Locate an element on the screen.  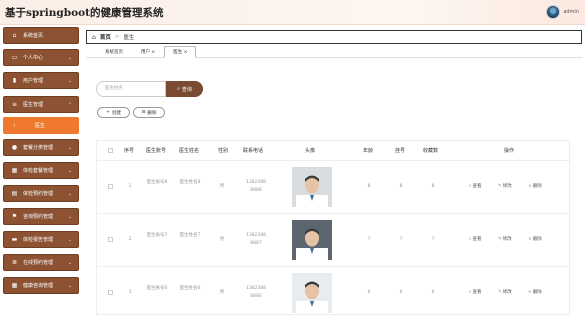
sidebar-item-6: ▦ 体检套餐管理 ⌄ is located at coordinates (41, 170).